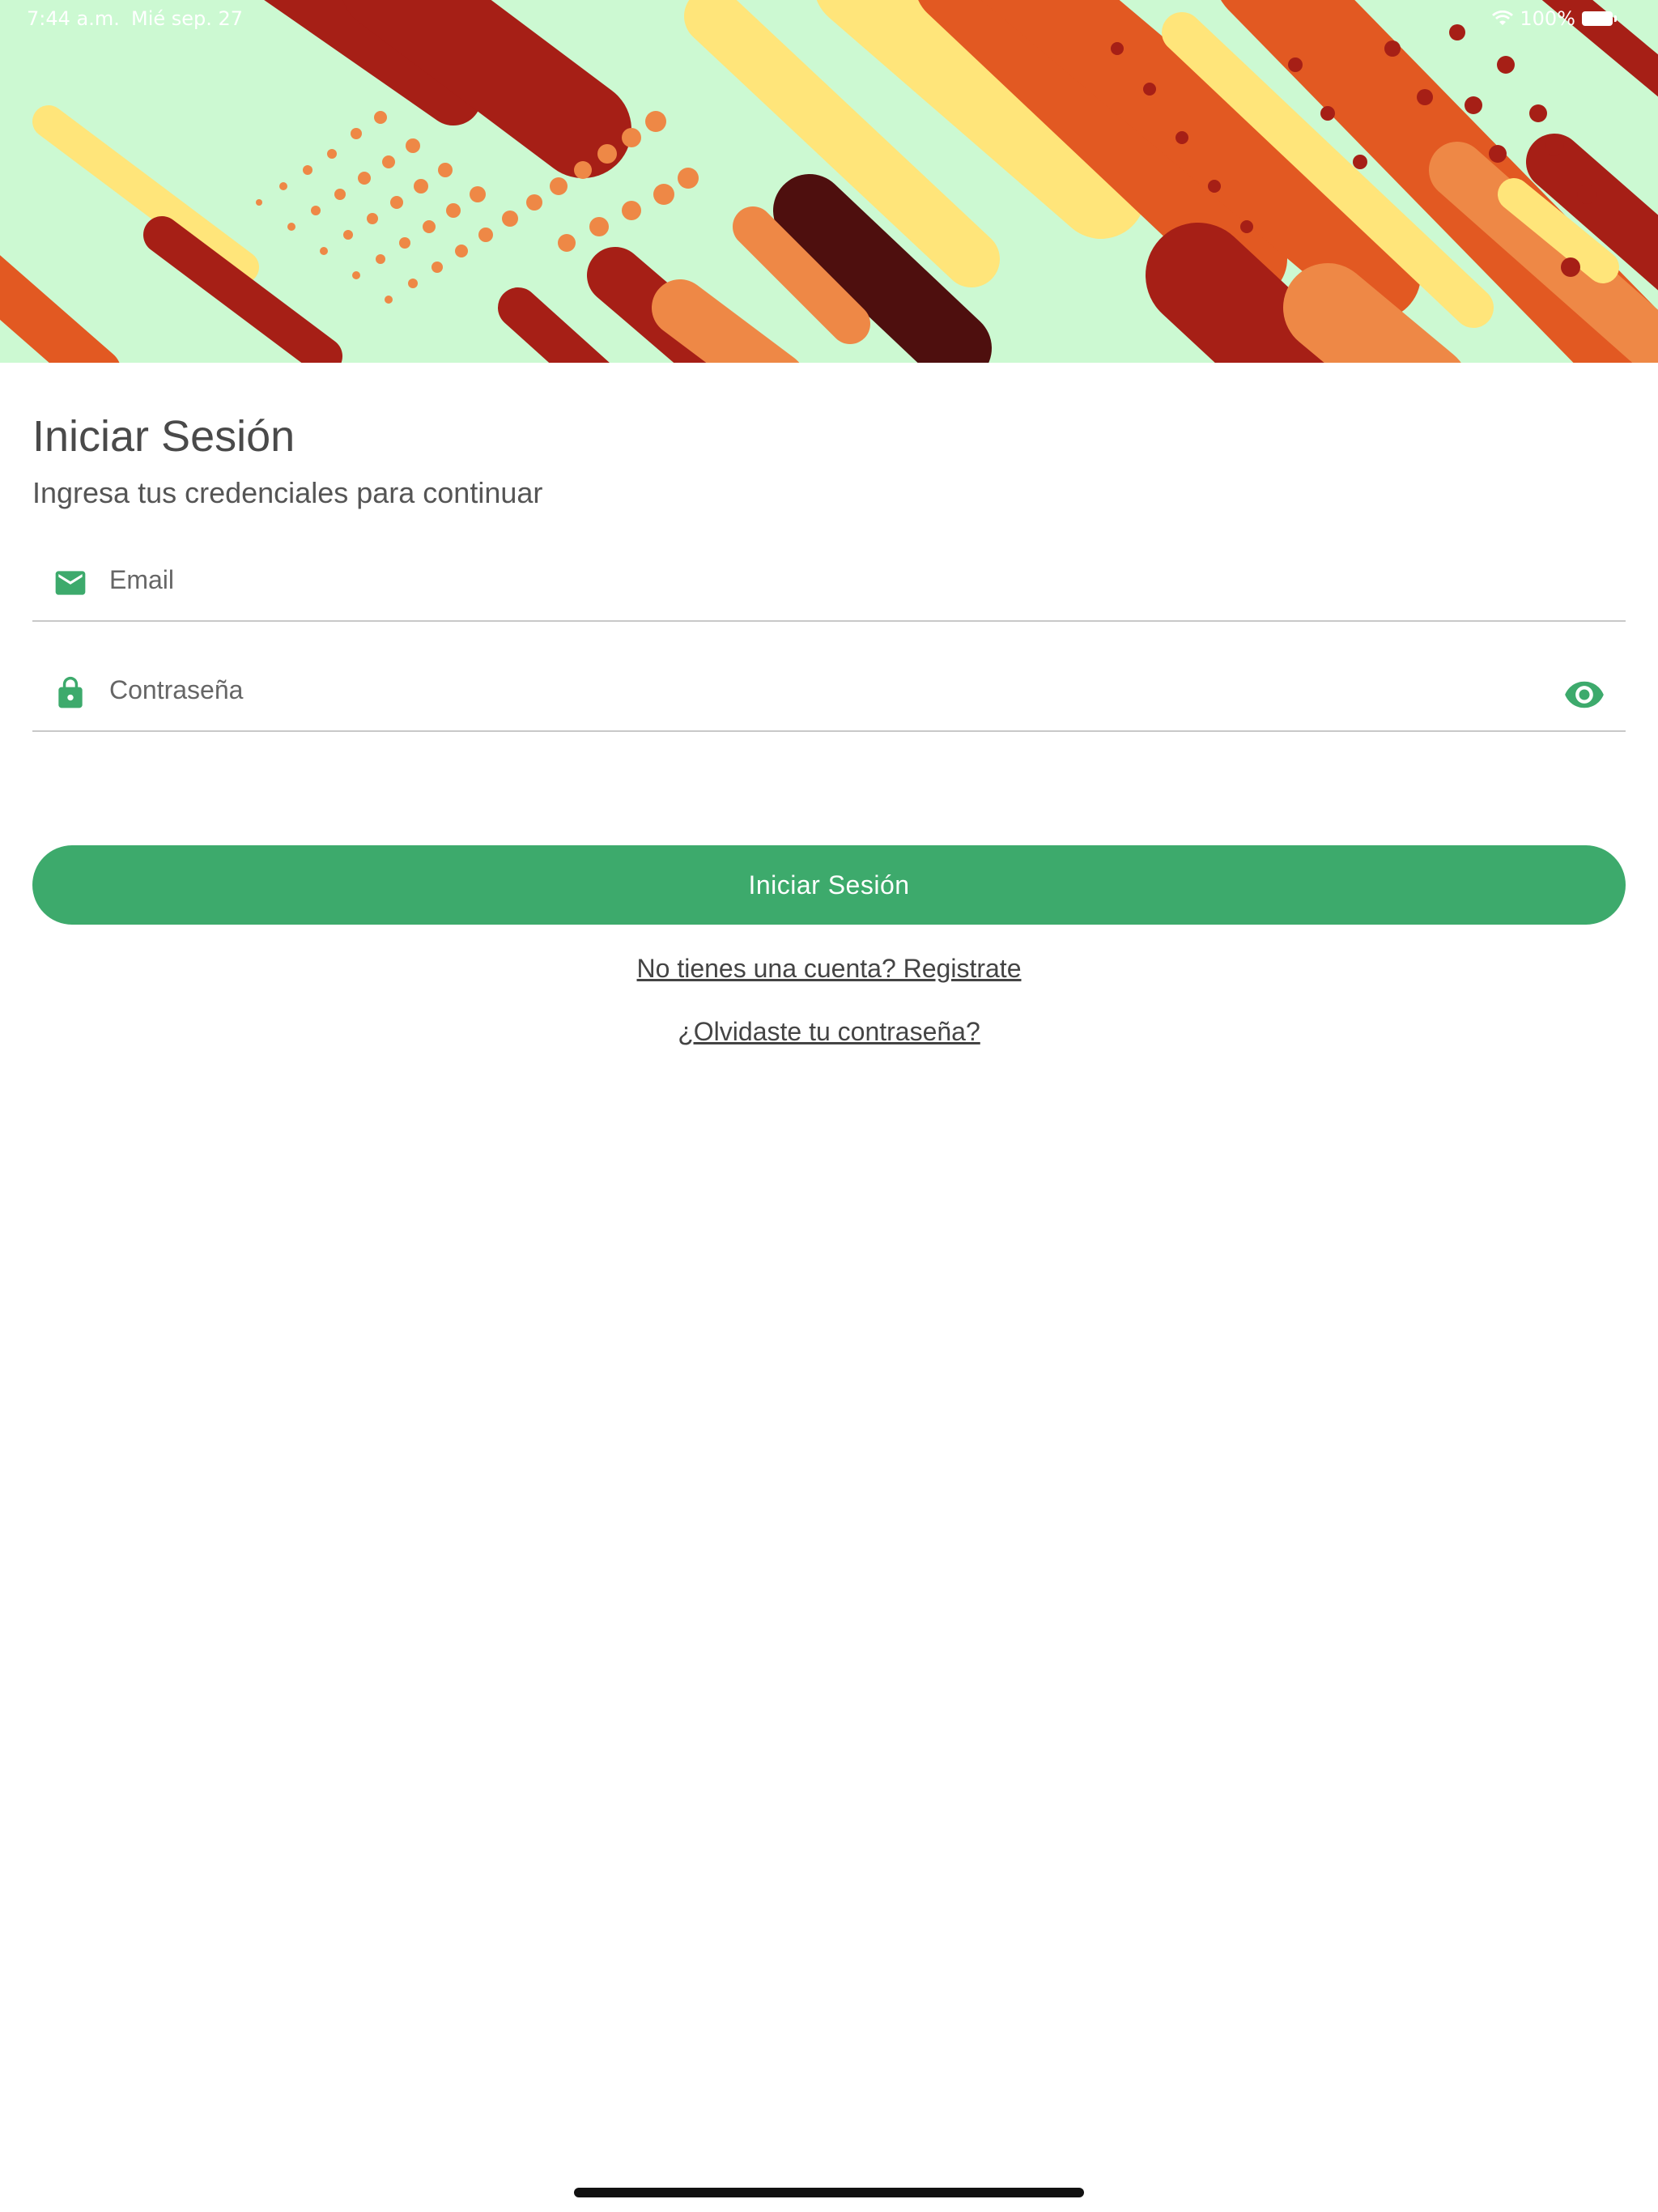  What do you see at coordinates (1547, 19) in the screenshot?
I see `battery-percentage: 100%` at bounding box center [1547, 19].